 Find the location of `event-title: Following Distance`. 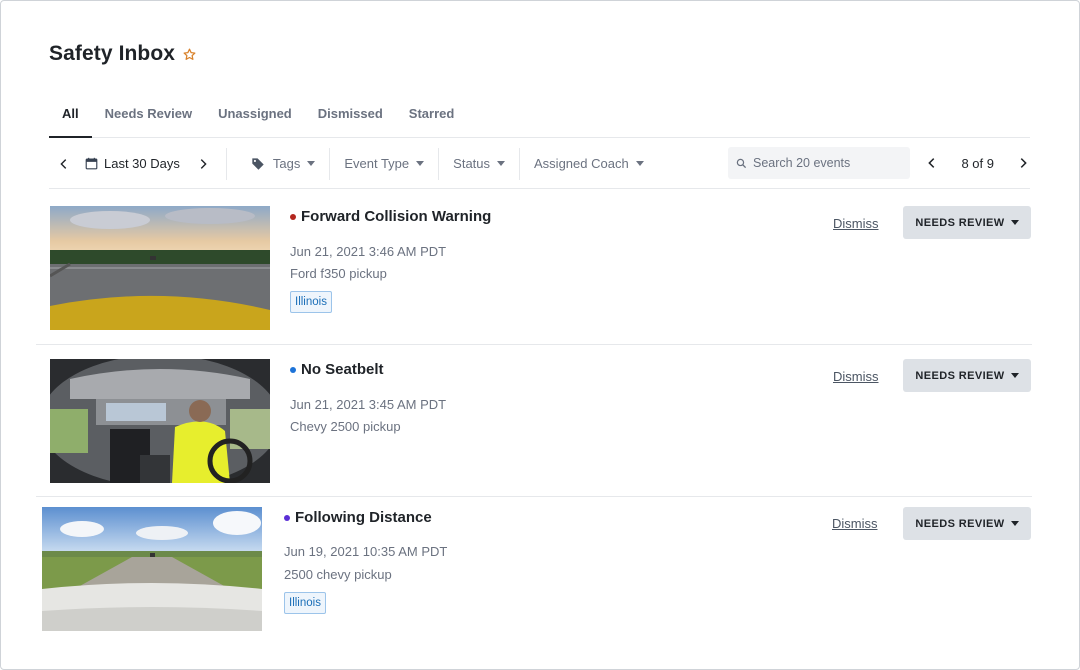

event-title: Following Distance is located at coordinates (358, 517).